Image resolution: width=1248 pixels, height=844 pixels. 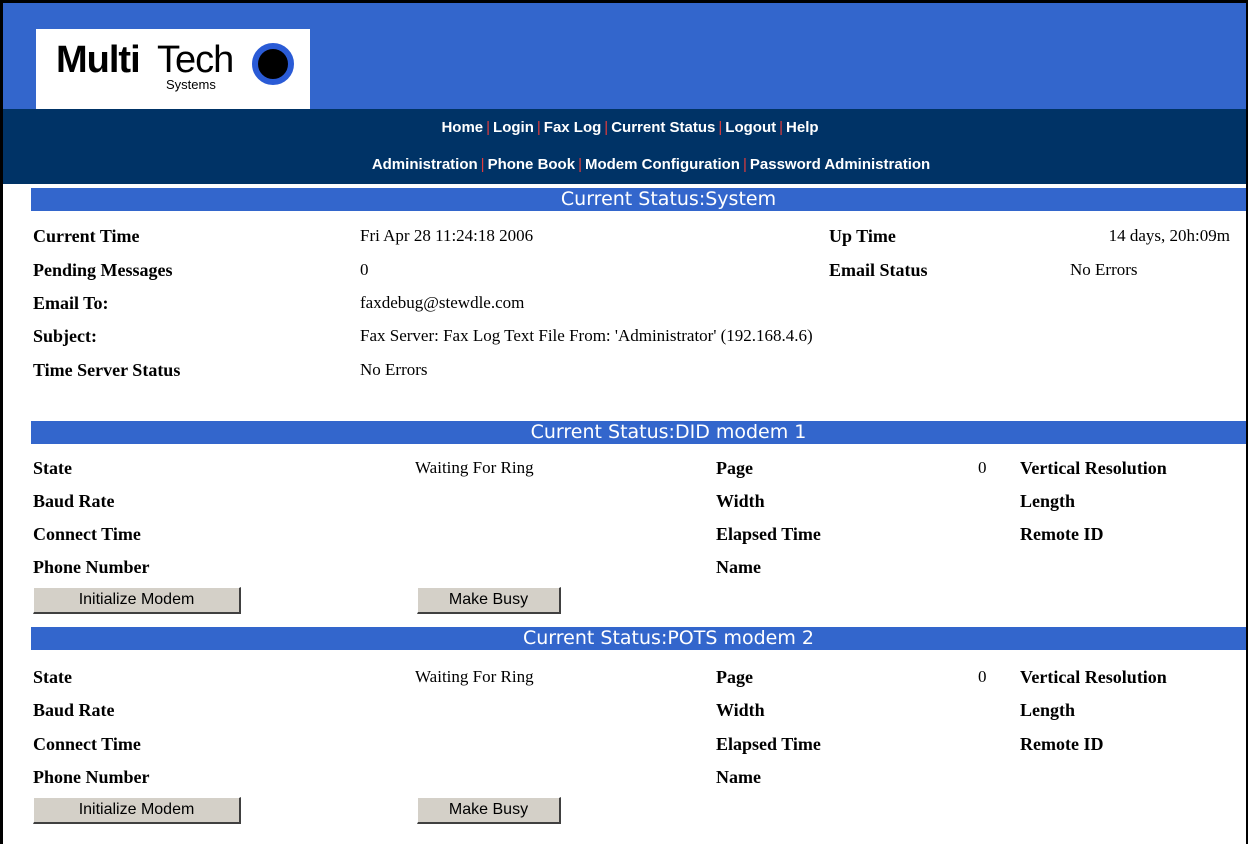 I want to click on value-pending-messages: 0, so click(x=364, y=269).